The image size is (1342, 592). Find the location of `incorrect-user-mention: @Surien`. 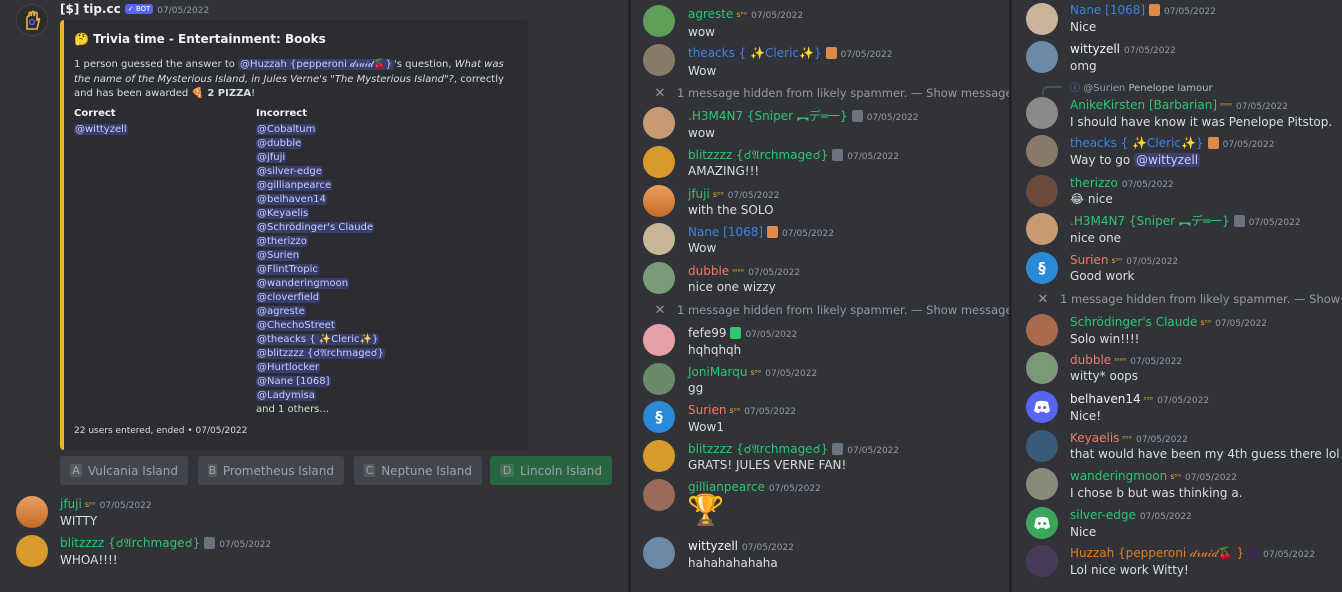

incorrect-user-mention: @Surien is located at coordinates (278, 255).